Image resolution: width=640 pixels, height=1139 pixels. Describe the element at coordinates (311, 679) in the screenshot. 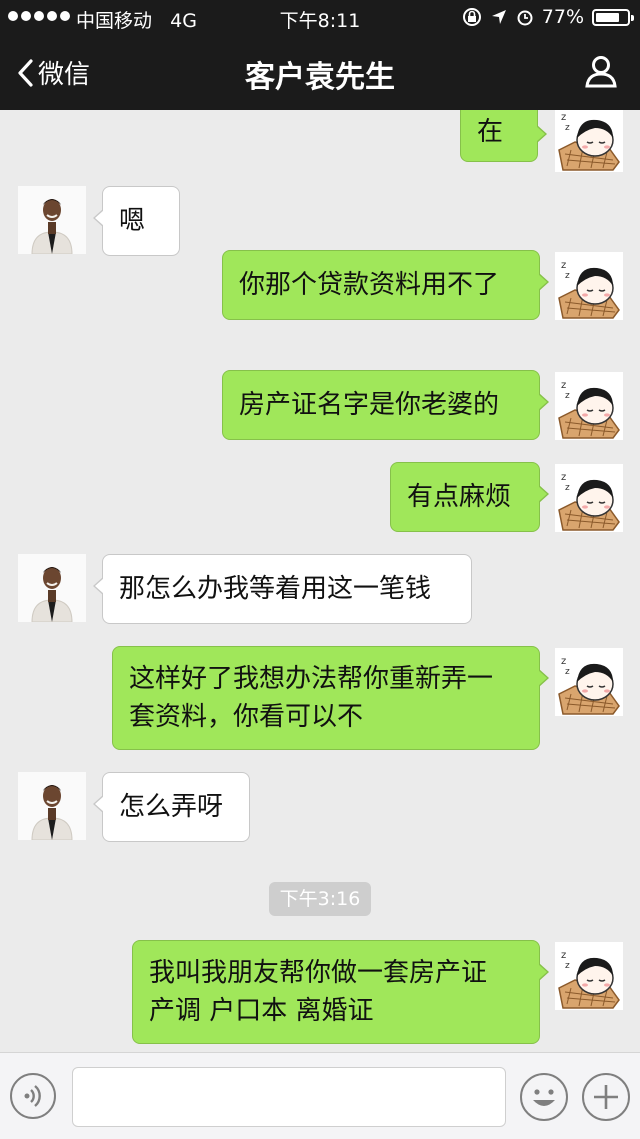

I see `message-text: 这样好了我想办法帮你重新弄一` at that location.